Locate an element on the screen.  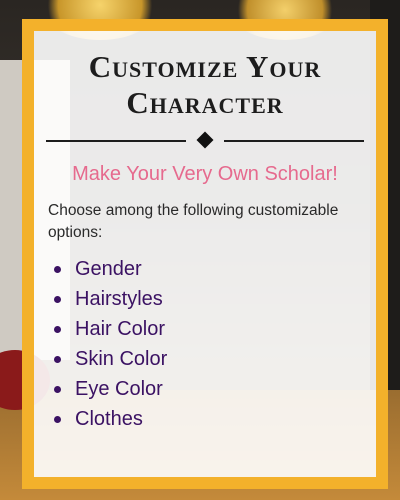
option-label: Gender is located at coordinates (108, 268).